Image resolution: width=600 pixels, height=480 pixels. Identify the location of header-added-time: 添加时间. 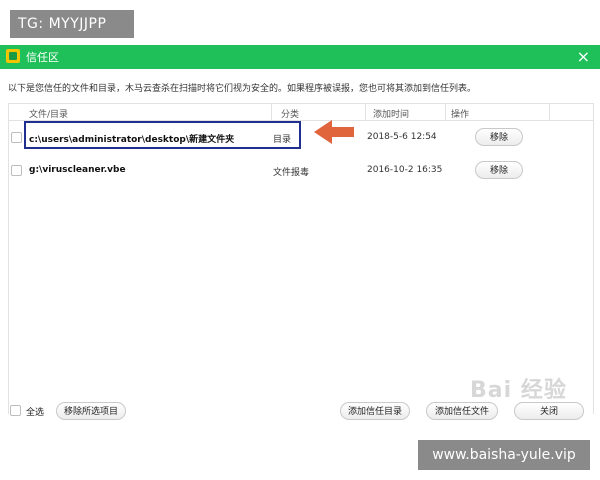
(391, 115).